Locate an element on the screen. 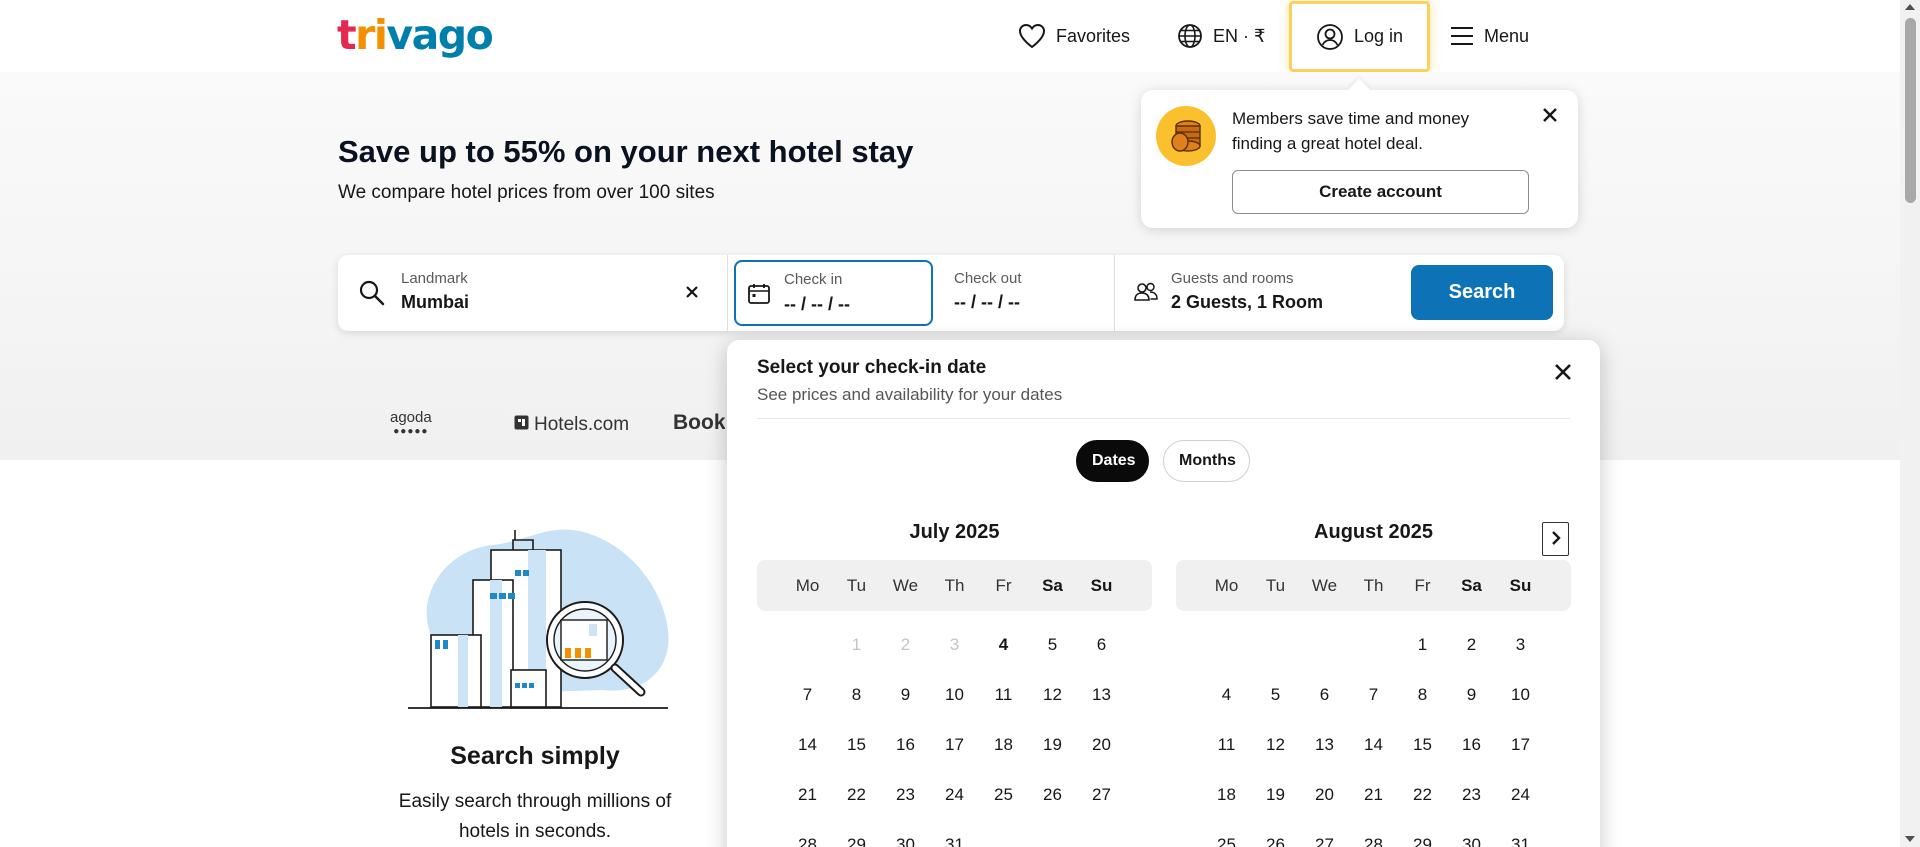 This screenshot has width=1920, height=847. day-empty is located at coordinates (1324, 645).